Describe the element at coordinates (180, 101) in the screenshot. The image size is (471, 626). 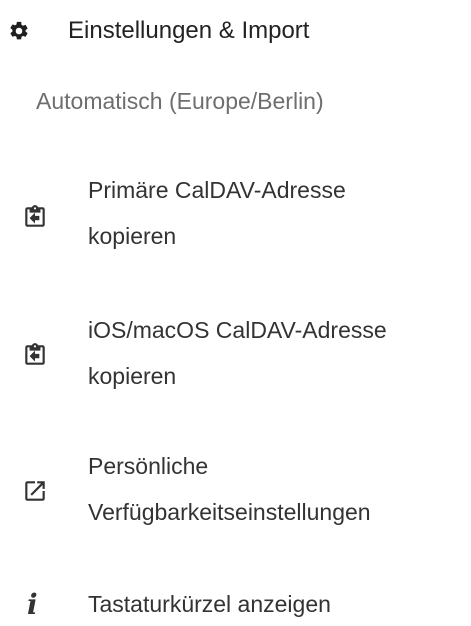
I see `timezone-setting: Automatisch (Europe/Berlin)` at that location.